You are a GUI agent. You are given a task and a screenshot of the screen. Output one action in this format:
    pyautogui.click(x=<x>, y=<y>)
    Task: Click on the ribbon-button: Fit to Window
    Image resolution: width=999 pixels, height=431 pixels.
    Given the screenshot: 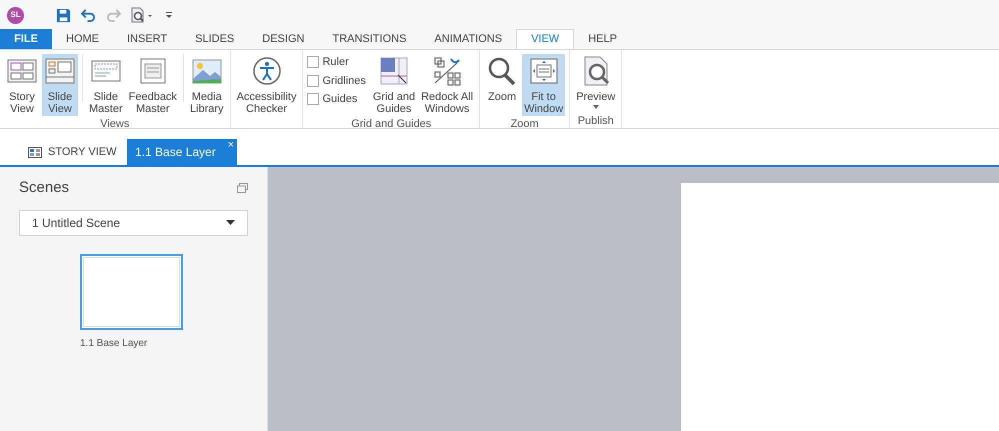 What is the action you would take?
    pyautogui.click(x=544, y=85)
    